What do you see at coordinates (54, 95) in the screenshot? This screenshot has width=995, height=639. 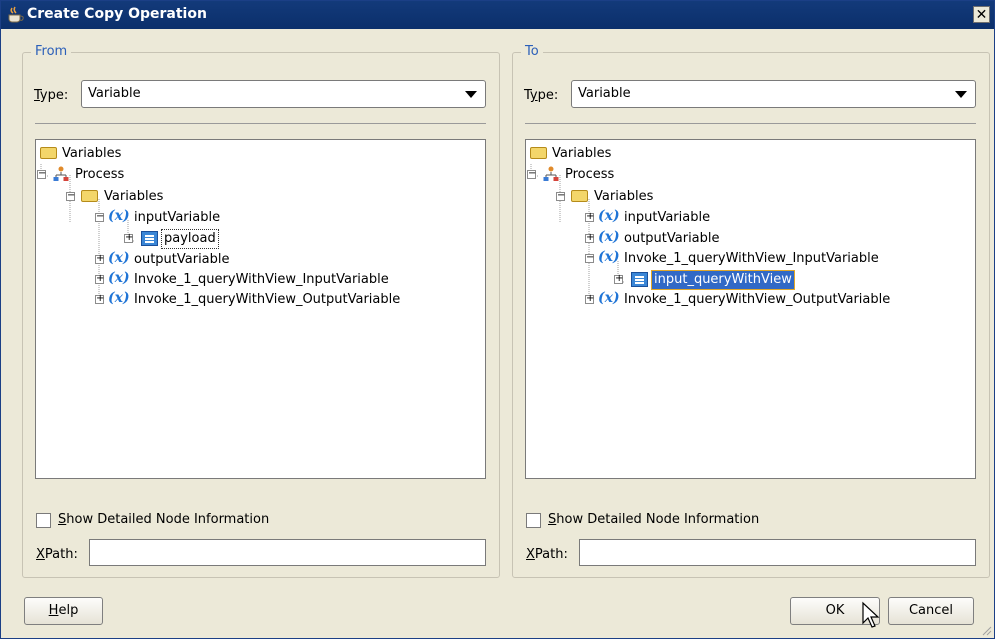 I see `from-type-label-rest: ype:` at bounding box center [54, 95].